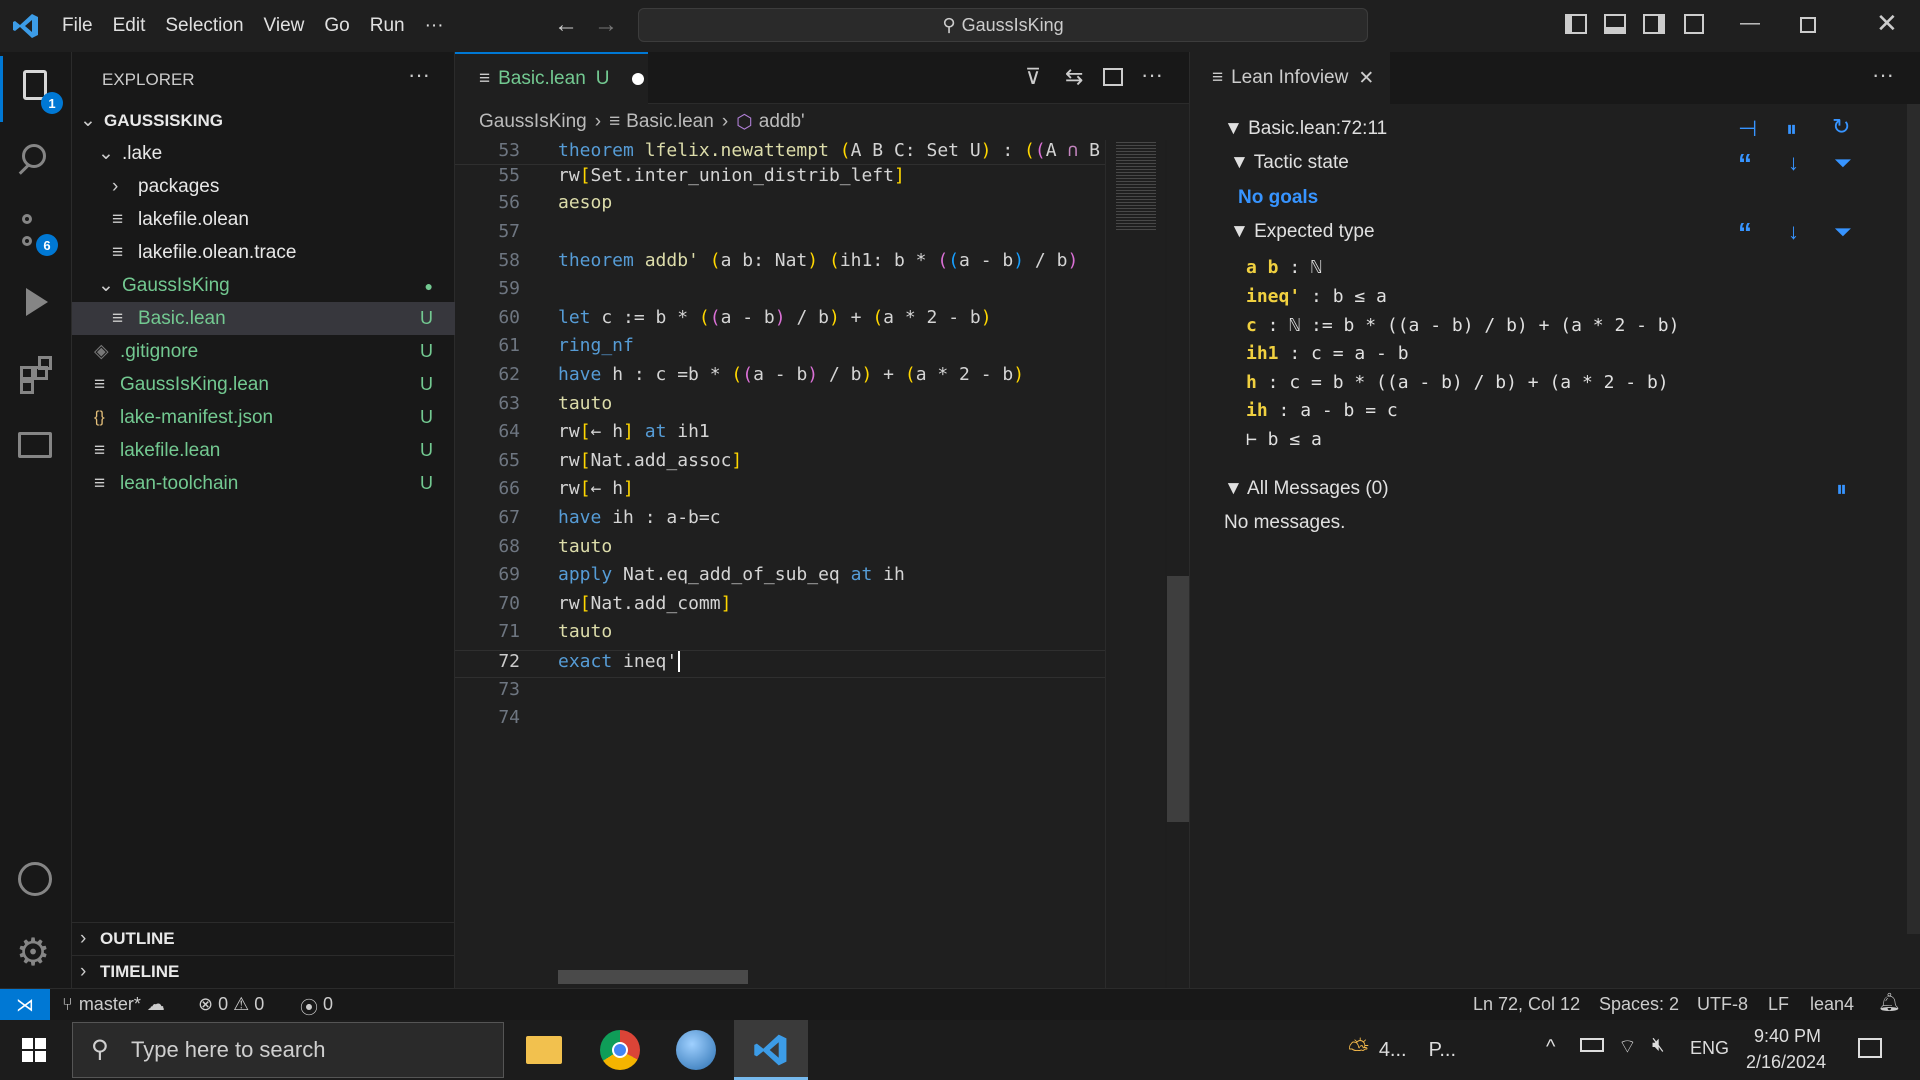  I want to click on problems-indicator: ⊗ 0 ⚠ 0, so click(231, 1004).